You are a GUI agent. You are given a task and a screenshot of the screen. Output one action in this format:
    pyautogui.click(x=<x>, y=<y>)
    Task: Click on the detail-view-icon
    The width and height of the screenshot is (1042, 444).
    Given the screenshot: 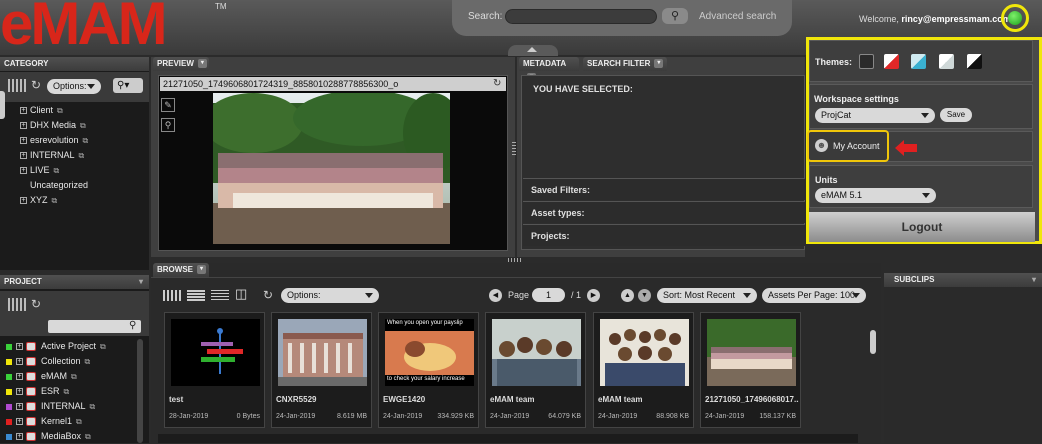 What is the action you would take?
    pyautogui.click(x=220, y=295)
    